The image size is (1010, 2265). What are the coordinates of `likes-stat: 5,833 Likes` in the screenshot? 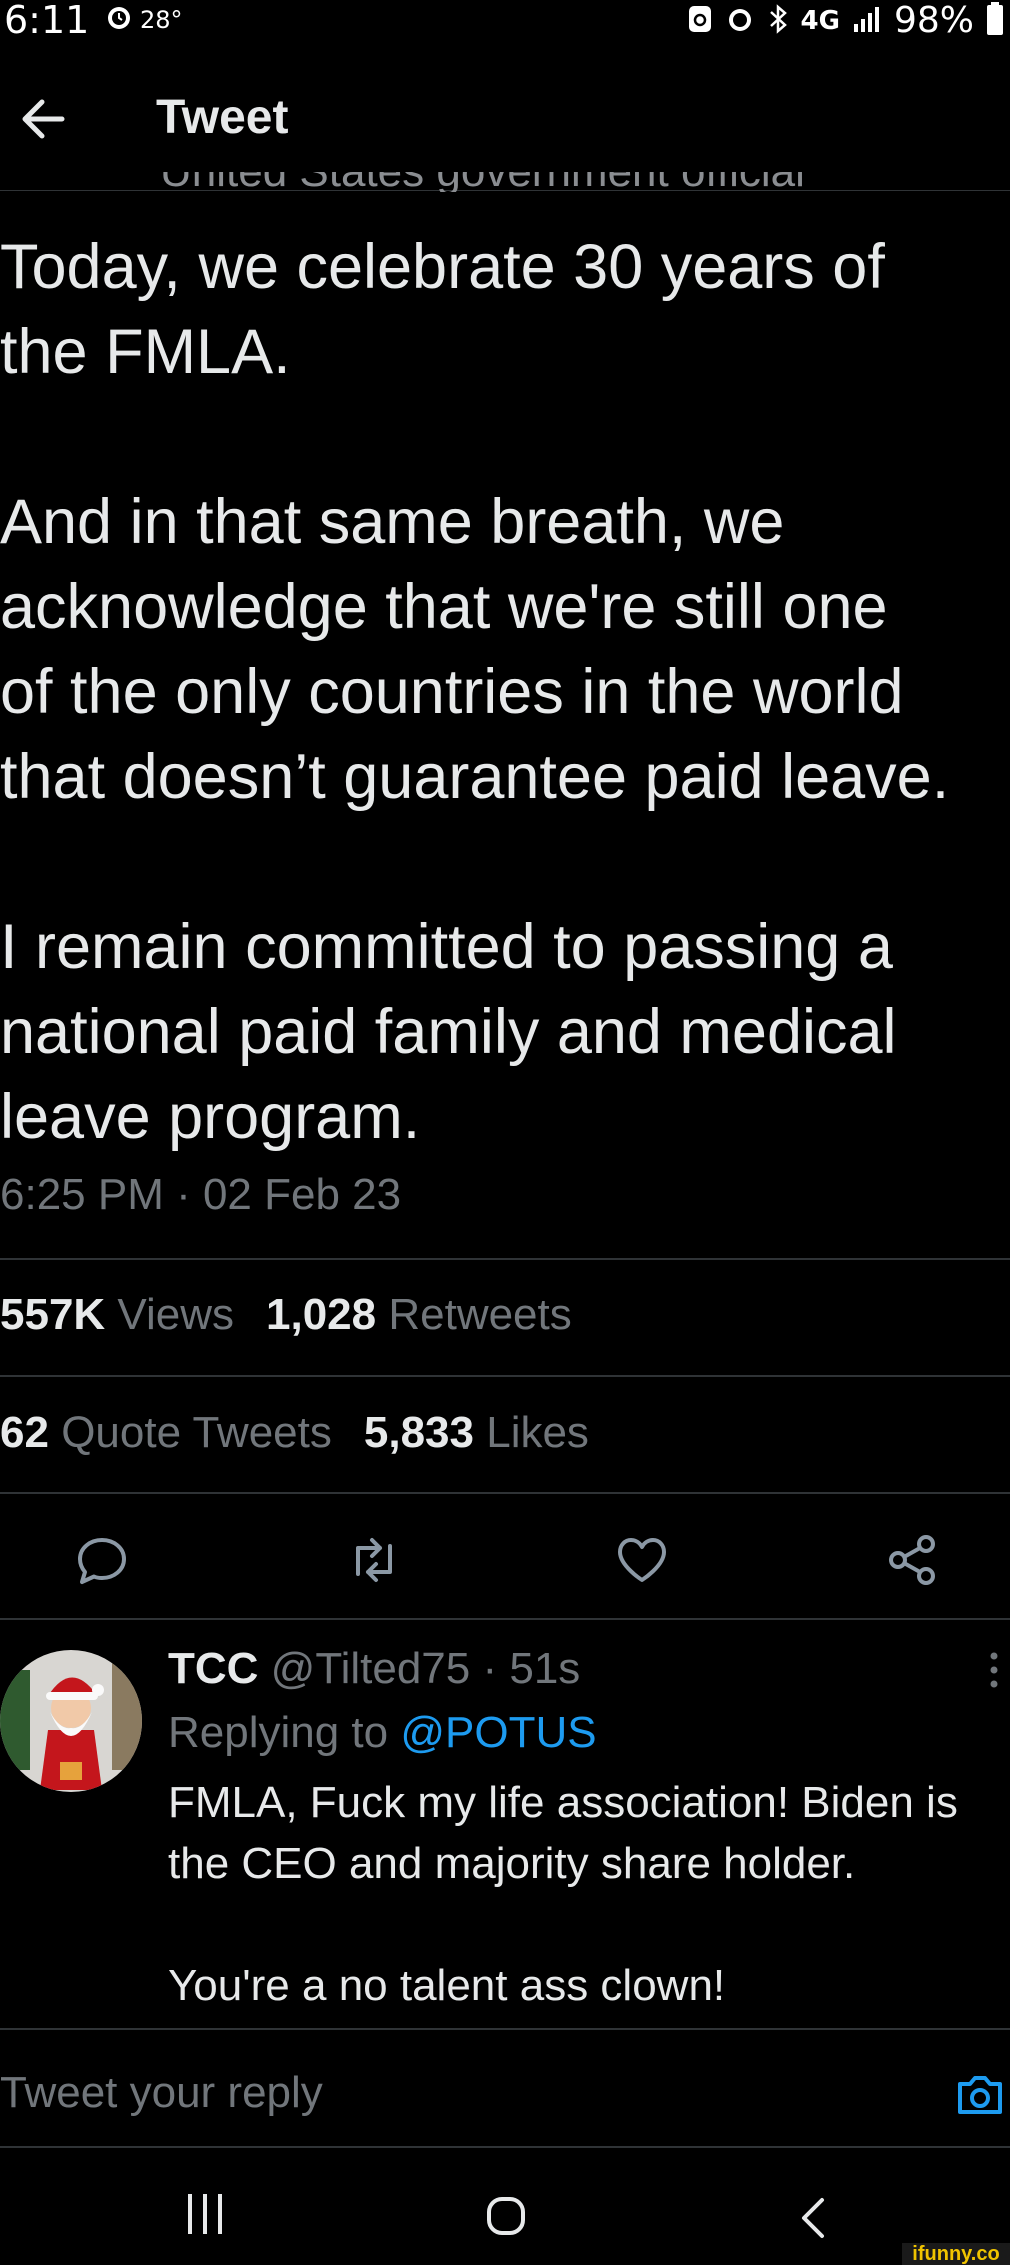 It's located at (476, 1433).